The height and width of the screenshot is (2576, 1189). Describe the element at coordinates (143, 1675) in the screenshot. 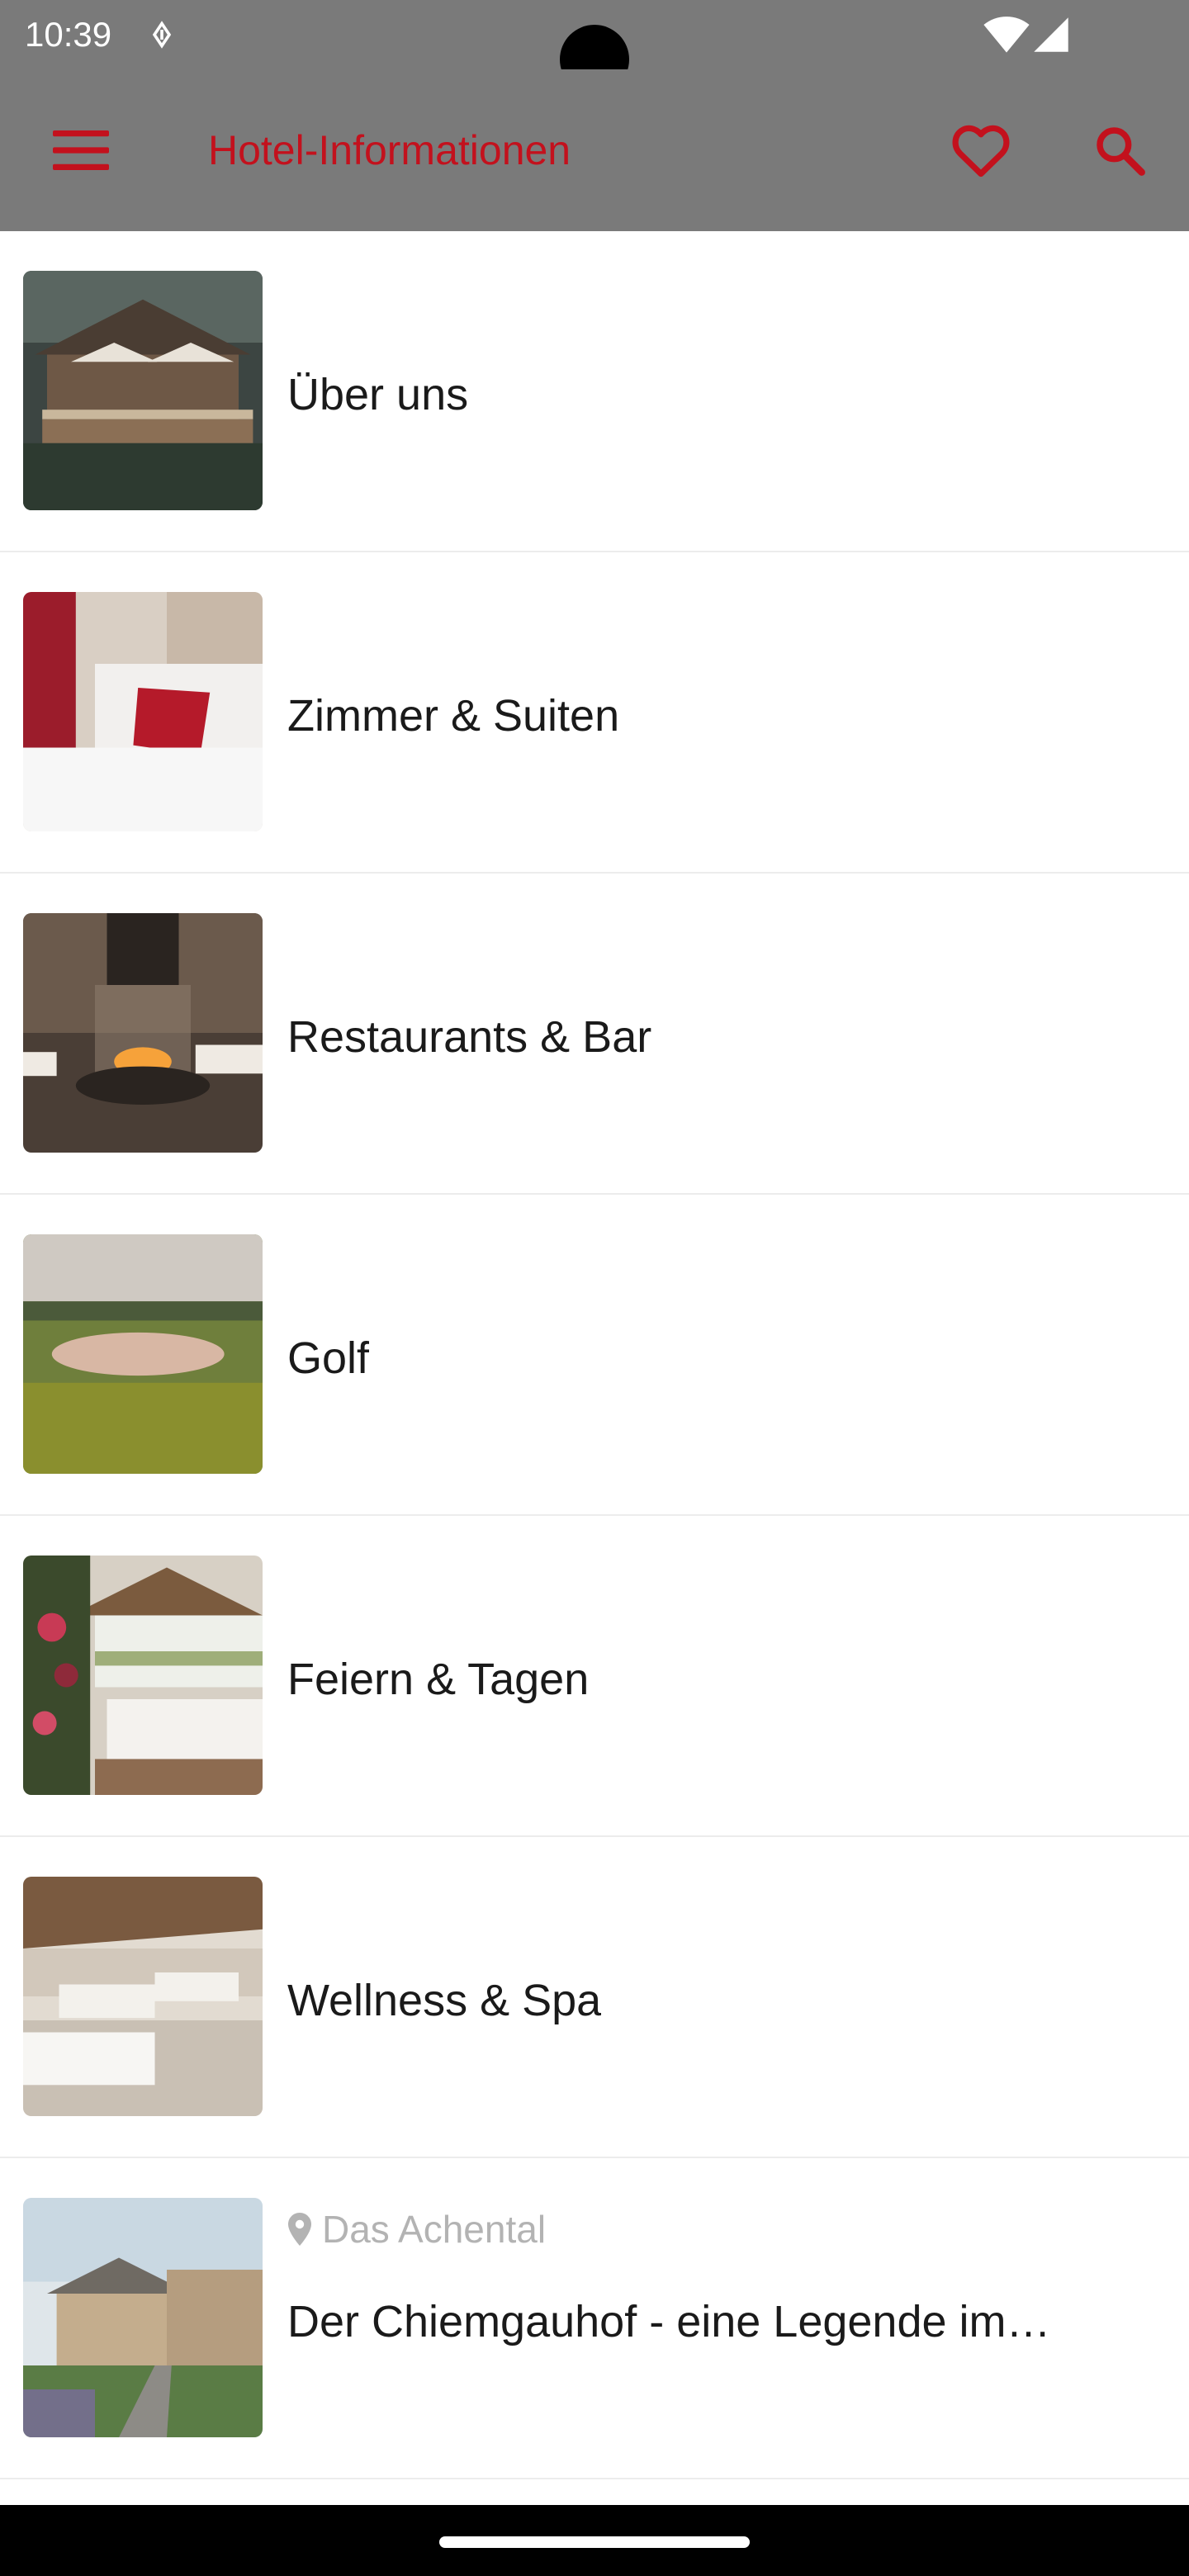

I see `banquet-hall-photo` at that location.